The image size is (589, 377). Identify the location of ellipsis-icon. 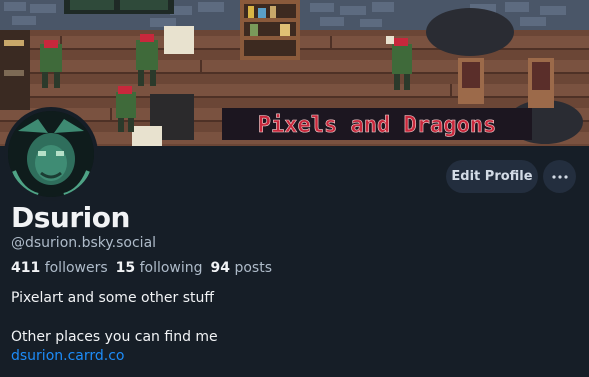
(559, 176).